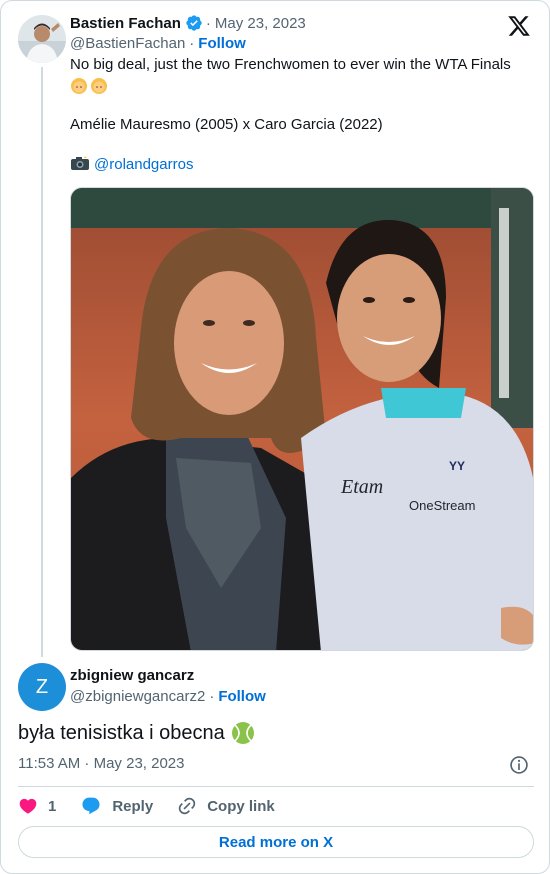 The width and height of the screenshot is (550, 874). I want to click on action-bar: 1 Reply Copy link, so click(158, 806).